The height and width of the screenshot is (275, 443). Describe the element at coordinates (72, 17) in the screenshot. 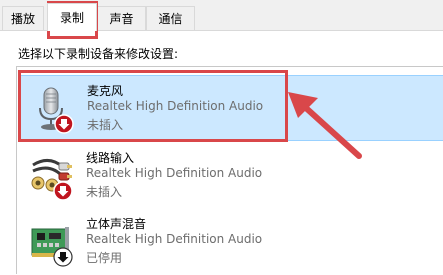

I see `tab-recording: 录制` at that location.